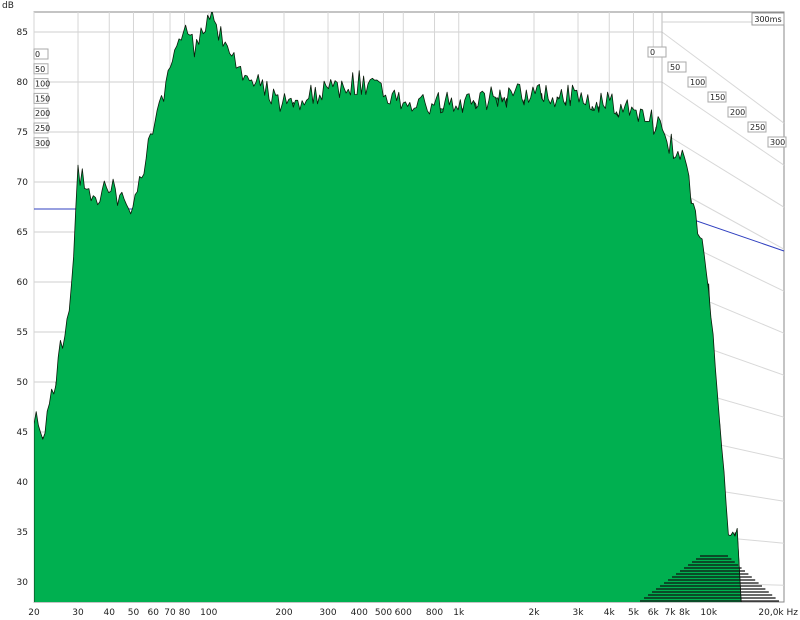 The width and height of the screenshot is (800, 620). Describe the element at coordinates (459, 613) in the screenshot. I see `x-tick-label: 1k` at that location.